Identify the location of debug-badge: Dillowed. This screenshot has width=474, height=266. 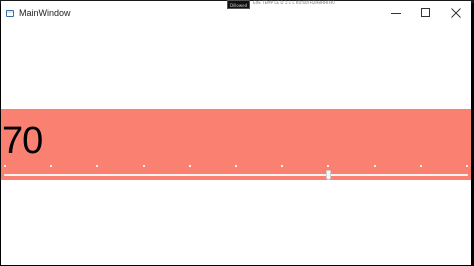
(239, 4).